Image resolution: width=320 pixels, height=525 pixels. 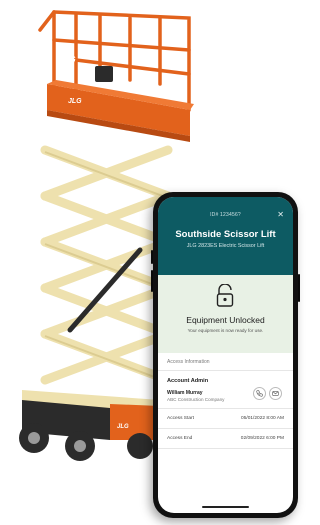 What do you see at coordinates (262, 418) in the screenshot?
I see `access-start-value: 05/01/2022 8:00 AM` at bounding box center [262, 418].